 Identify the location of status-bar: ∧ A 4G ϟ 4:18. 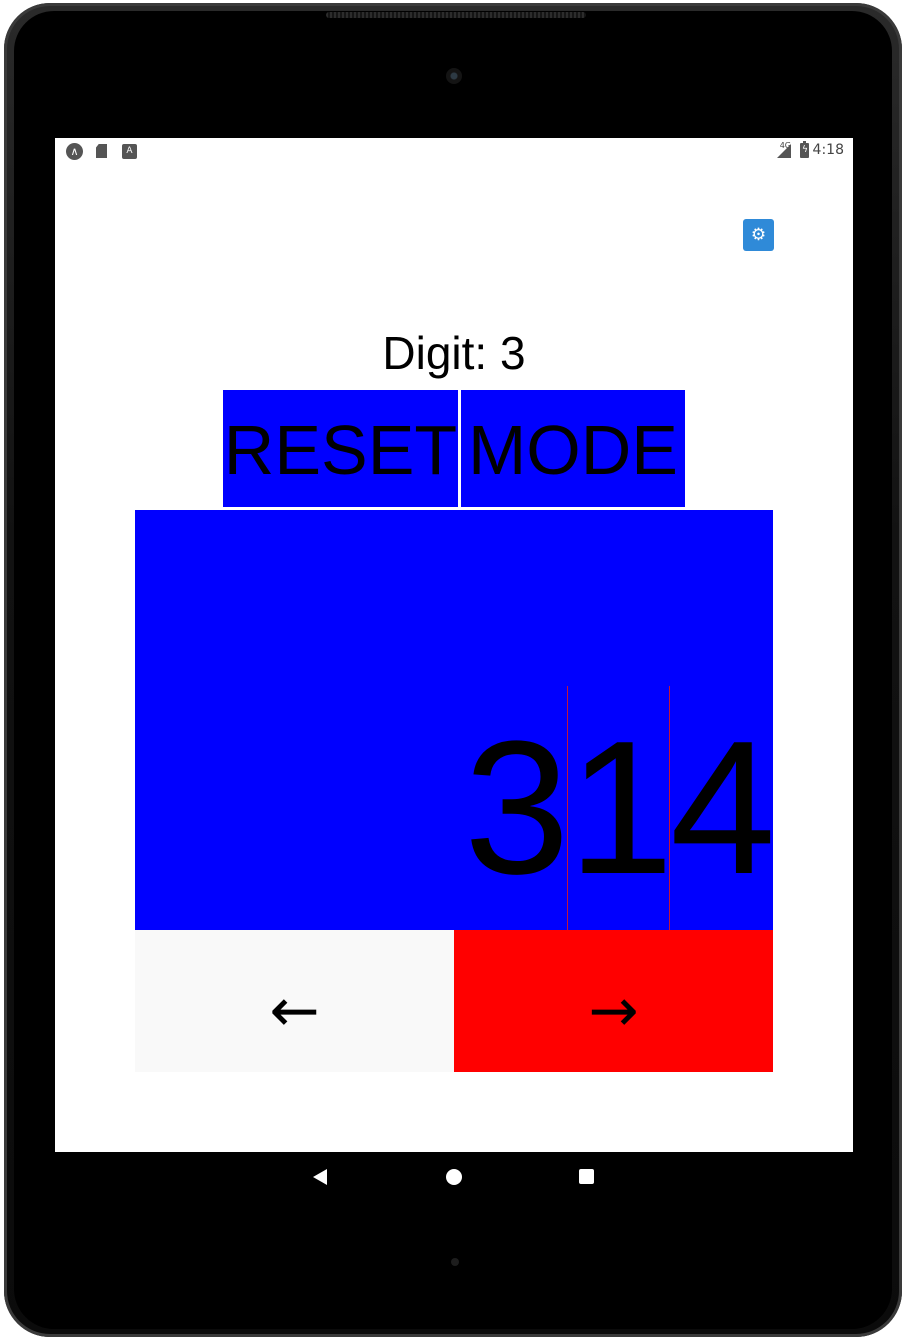
(454, 151).